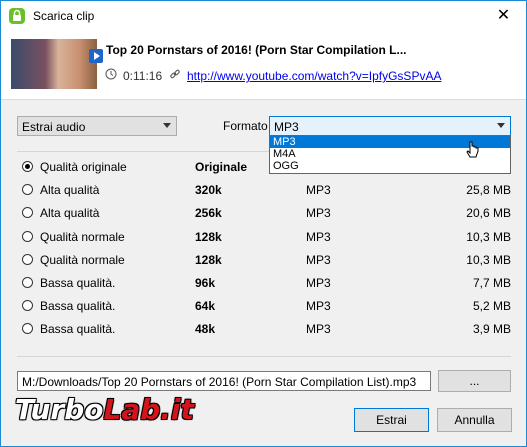  What do you see at coordinates (390, 126) in the screenshot?
I see `format-select: MP3` at bounding box center [390, 126].